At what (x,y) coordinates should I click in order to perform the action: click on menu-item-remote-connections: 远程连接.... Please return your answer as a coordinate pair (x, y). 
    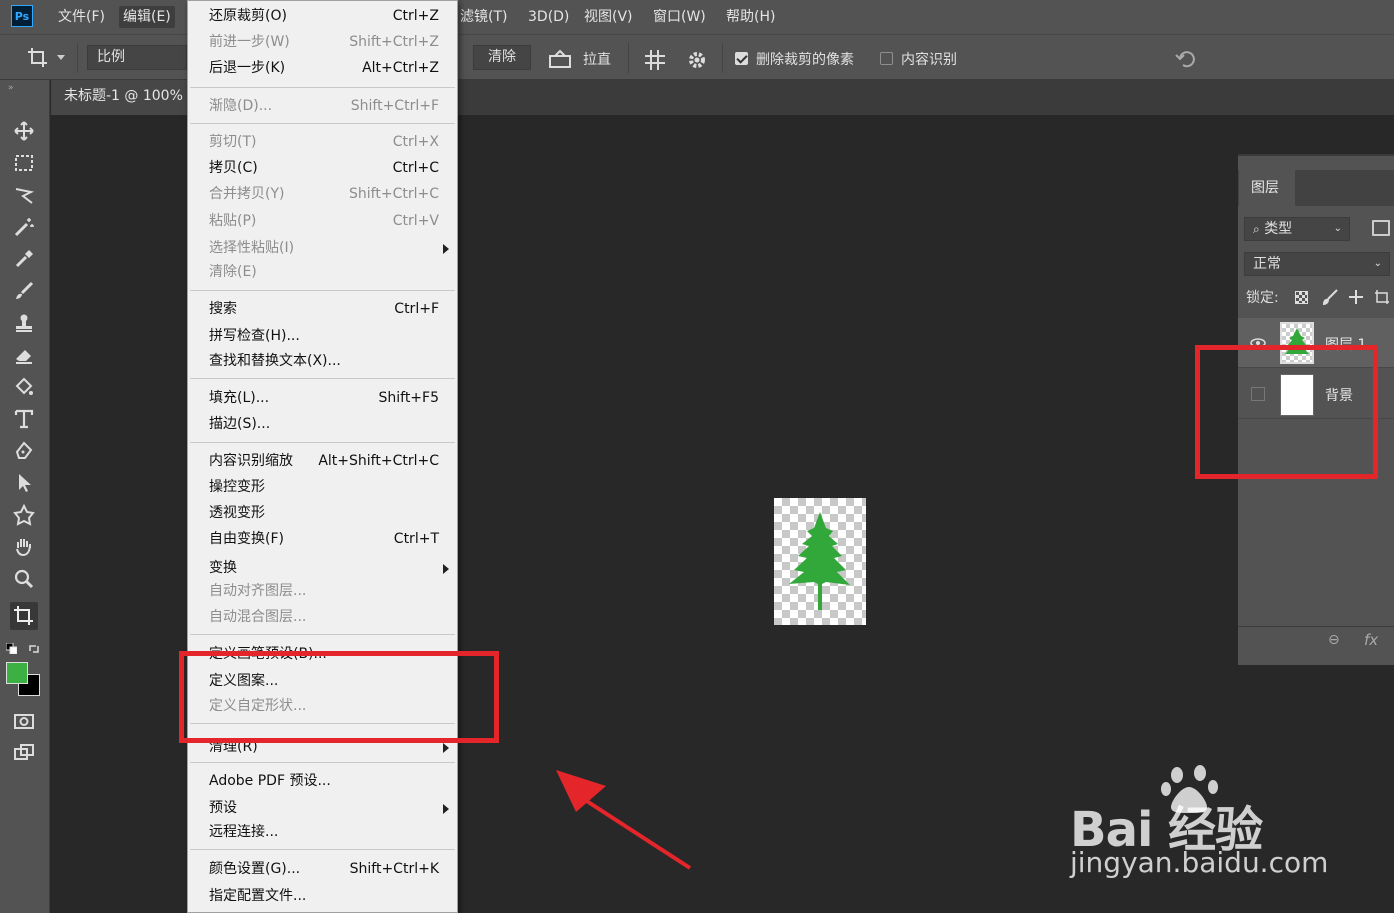
    Looking at the image, I should click on (324, 832).